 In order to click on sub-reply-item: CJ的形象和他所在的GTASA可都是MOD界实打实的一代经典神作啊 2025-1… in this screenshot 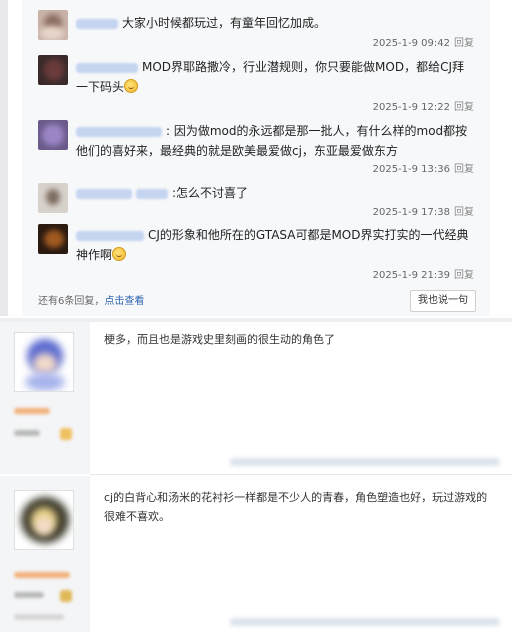, I will do `click(258, 253)`.